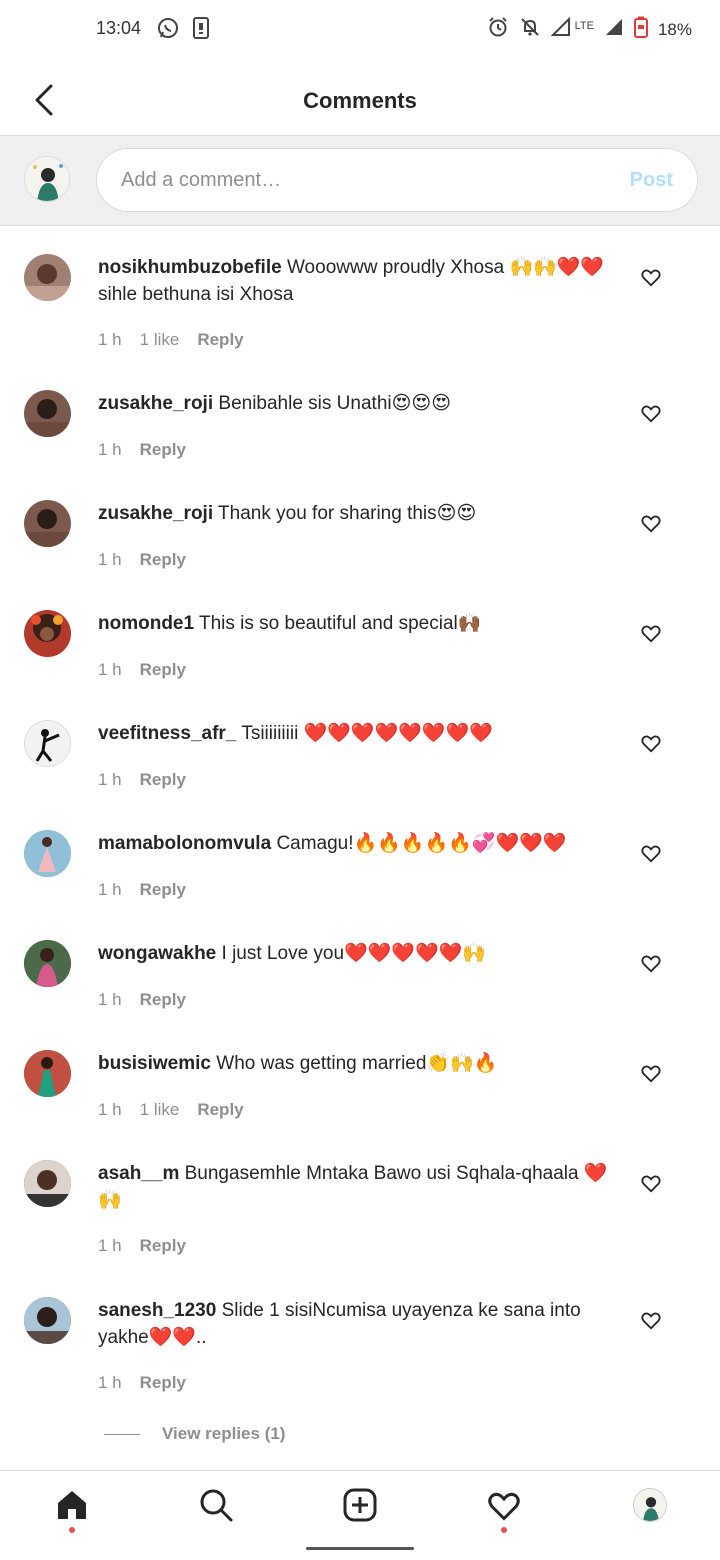 This screenshot has height=1560, width=720. What do you see at coordinates (72, 1505) in the screenshot?
I see `home-icon` at bounding box center [72, 1505].